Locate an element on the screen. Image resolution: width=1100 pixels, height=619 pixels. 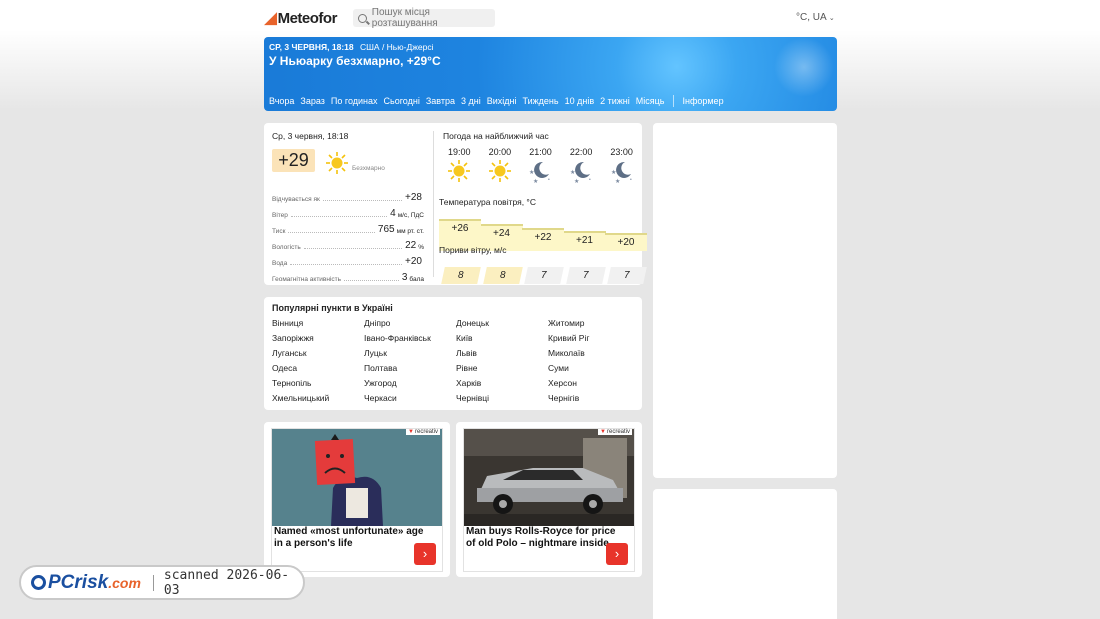
city-link: Рівне is located at coordinates (502, 370).